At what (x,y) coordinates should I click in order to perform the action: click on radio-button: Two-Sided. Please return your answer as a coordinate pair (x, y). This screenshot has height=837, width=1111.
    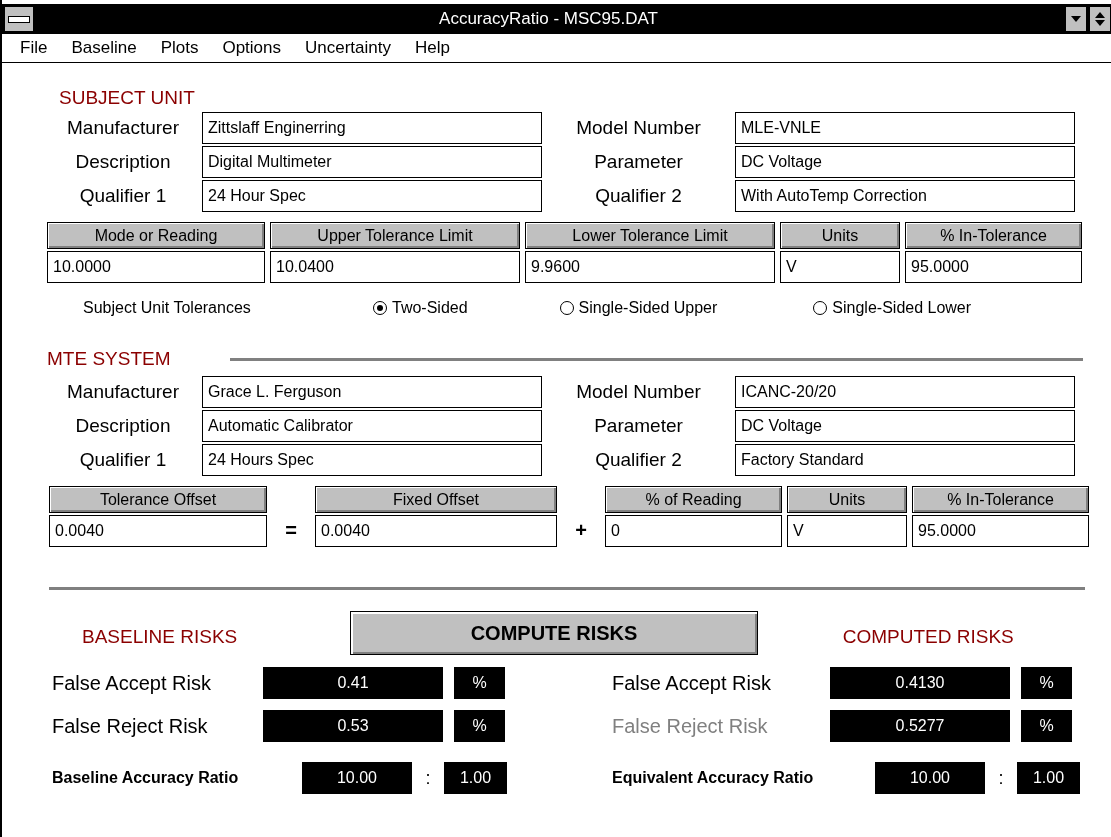
    Looking at the image, I should click on (420, 308).